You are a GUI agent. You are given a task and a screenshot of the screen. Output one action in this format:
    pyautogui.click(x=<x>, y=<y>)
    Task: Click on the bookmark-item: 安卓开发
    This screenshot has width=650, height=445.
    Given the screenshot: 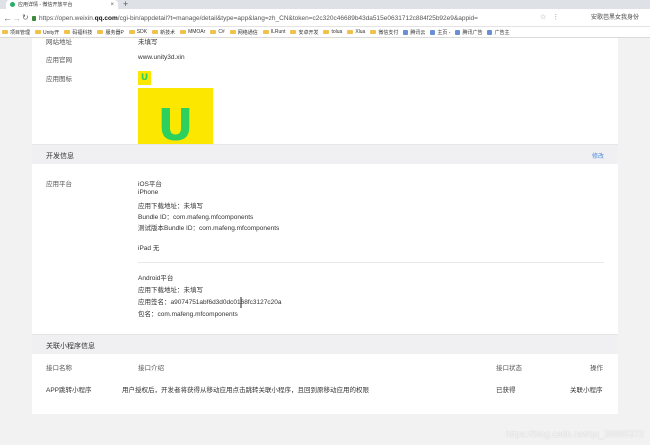 What is the action you would take?
    pyautogui.click(x=304, y=32)
    